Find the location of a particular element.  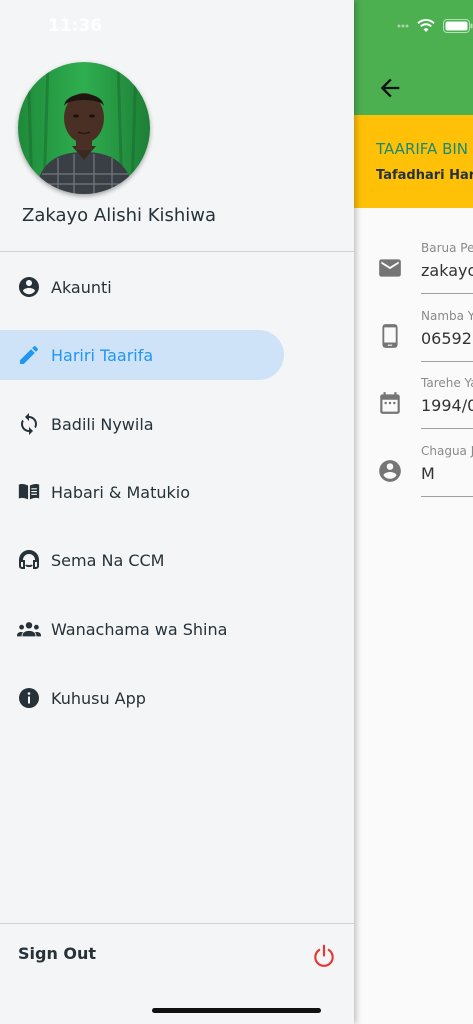

banner-title: TAARIFA BIN is located at coordinates (422, 149).